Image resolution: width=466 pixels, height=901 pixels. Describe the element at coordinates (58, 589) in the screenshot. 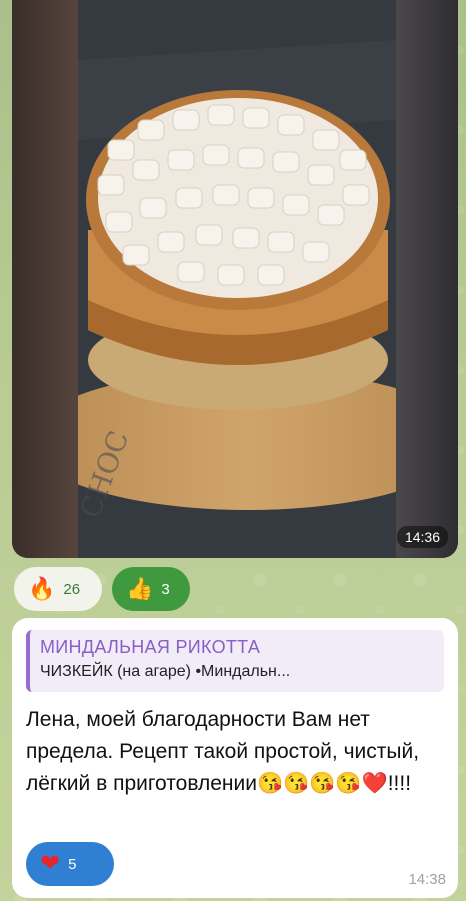

I see `reaction-fire: 🔥 26` at that location.